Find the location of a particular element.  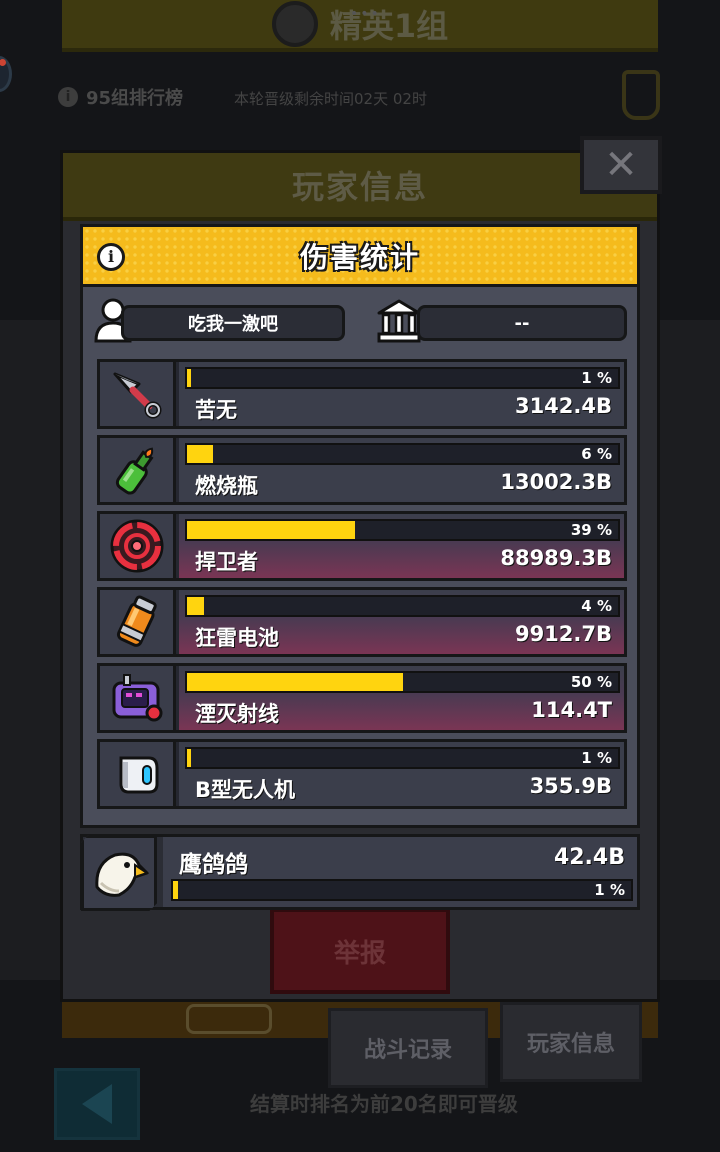

damage-share-bar: 50 % is located at coordinates (402, 682).